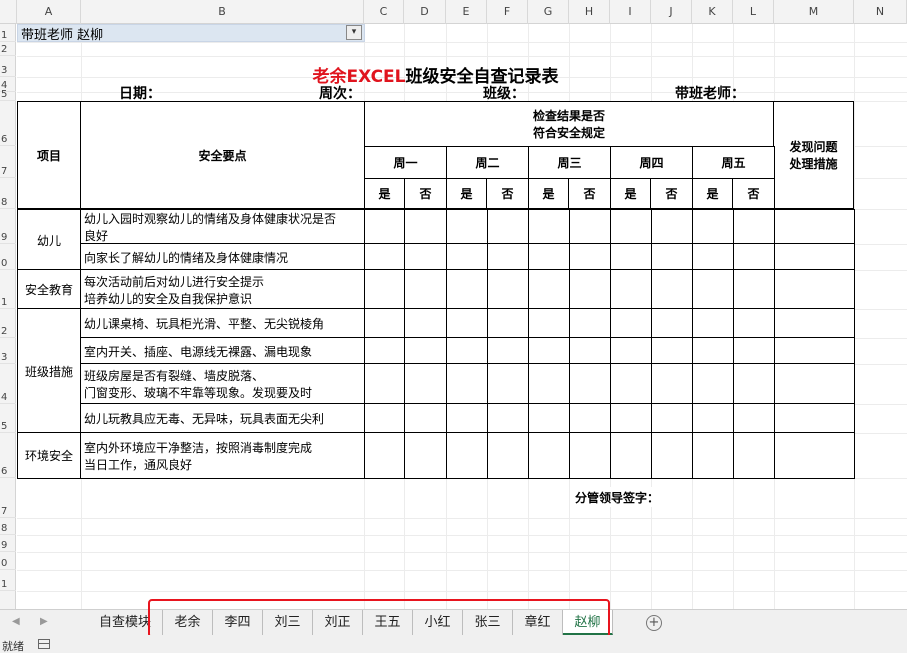  I want to click on header-no: 否, so click(425, 193).